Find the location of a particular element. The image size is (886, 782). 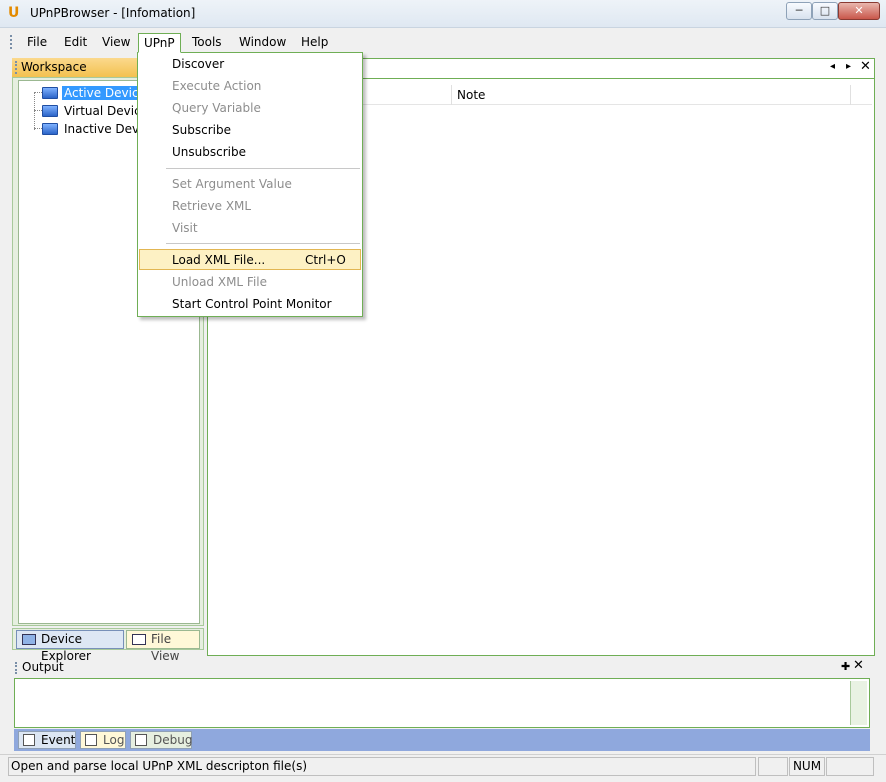

menu-file: File is located at coordinates (37, 43).